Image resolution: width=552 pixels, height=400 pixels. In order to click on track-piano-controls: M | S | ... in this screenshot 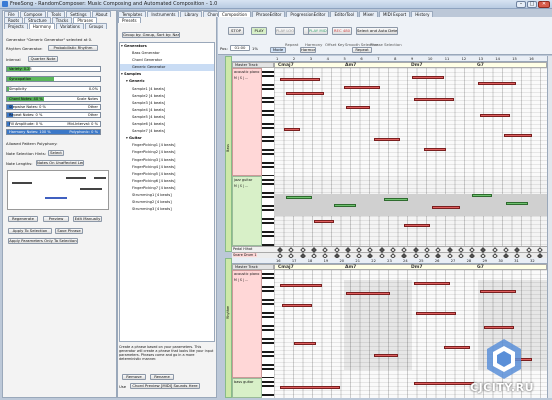, I will do `click(247, 78)`.